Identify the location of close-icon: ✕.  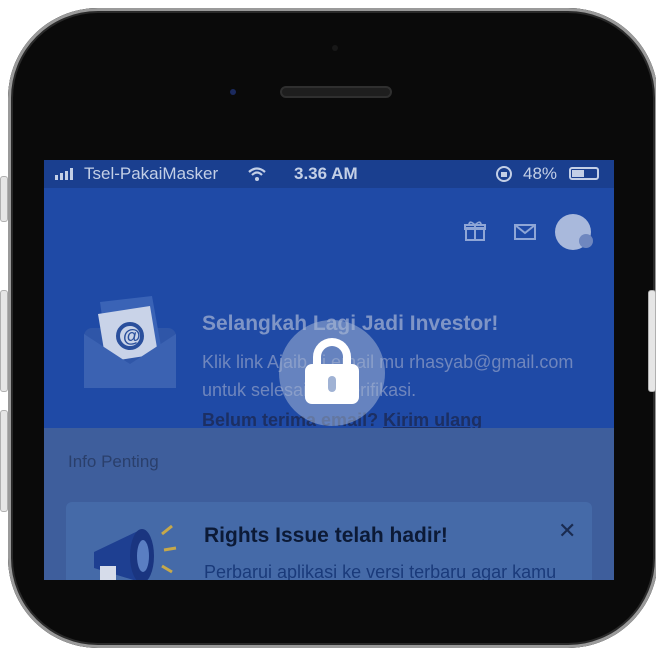
(567, 531).